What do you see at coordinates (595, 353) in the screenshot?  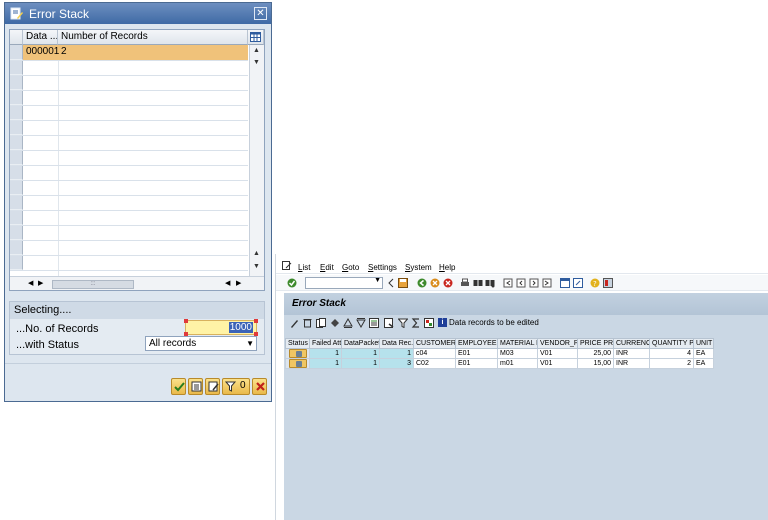 I see `table-cell: 25,00` at bounding box center [595, 353].